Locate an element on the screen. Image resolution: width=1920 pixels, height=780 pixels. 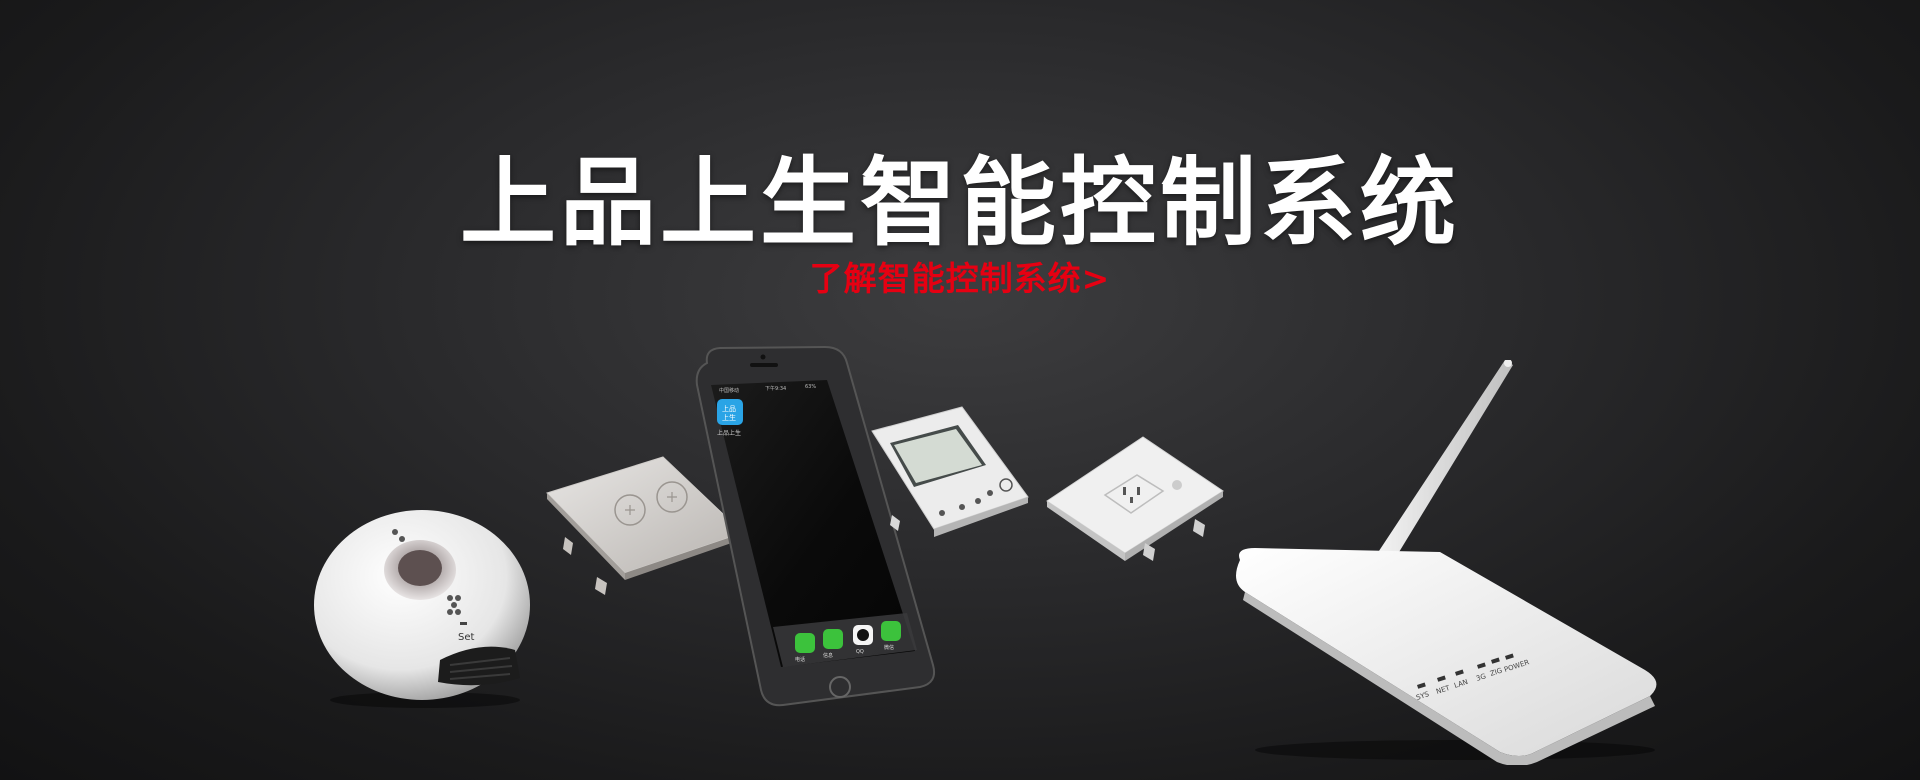
dock-icon-wechat is located at coordinates (891, 631).